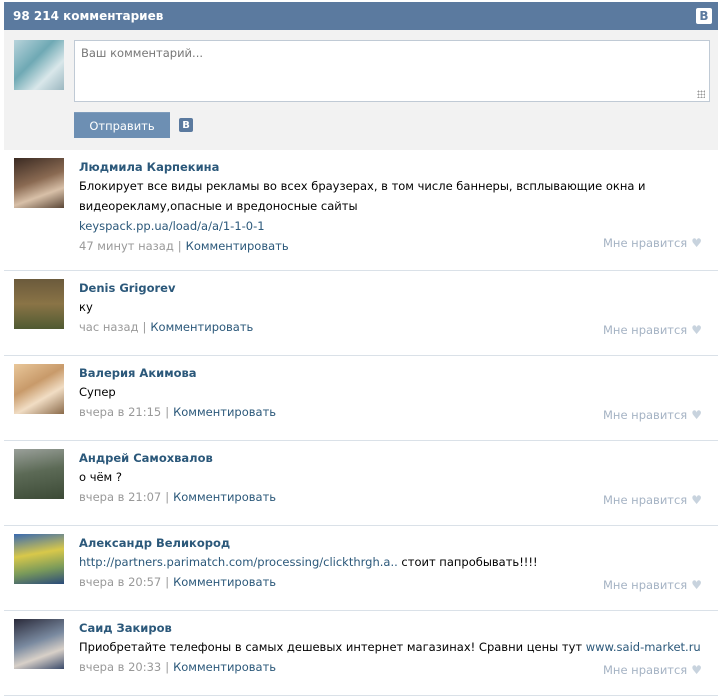 This screenshot has height=700, width=726. What do you see at coordinates (390, 458) in the screenshot?
I see `comment-author: Андрей Самохвалов` at bounding box center [390, 458].